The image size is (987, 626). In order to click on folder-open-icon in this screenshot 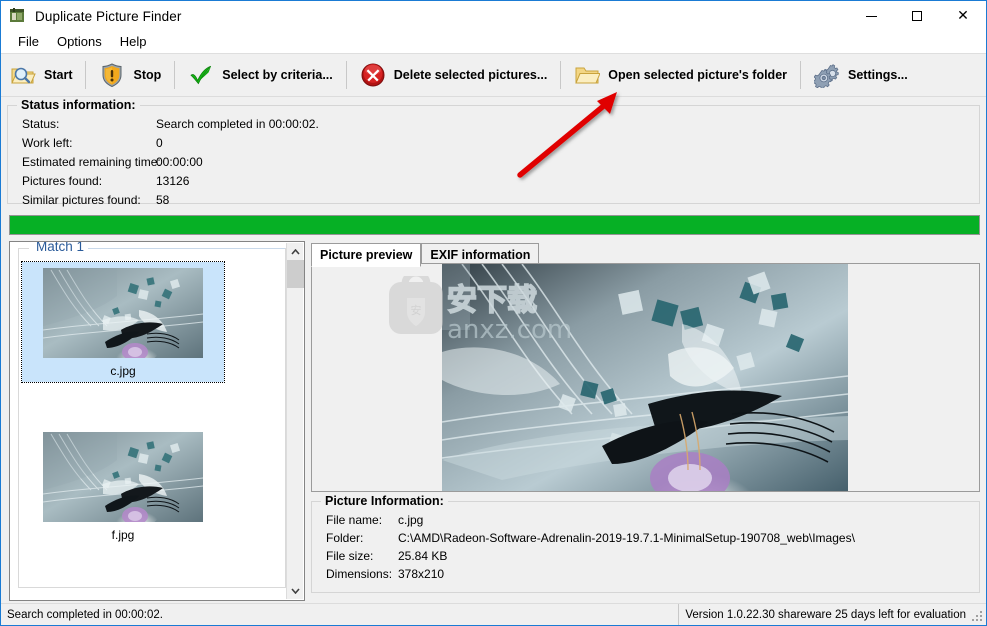, I will do `click(588, 75)`.